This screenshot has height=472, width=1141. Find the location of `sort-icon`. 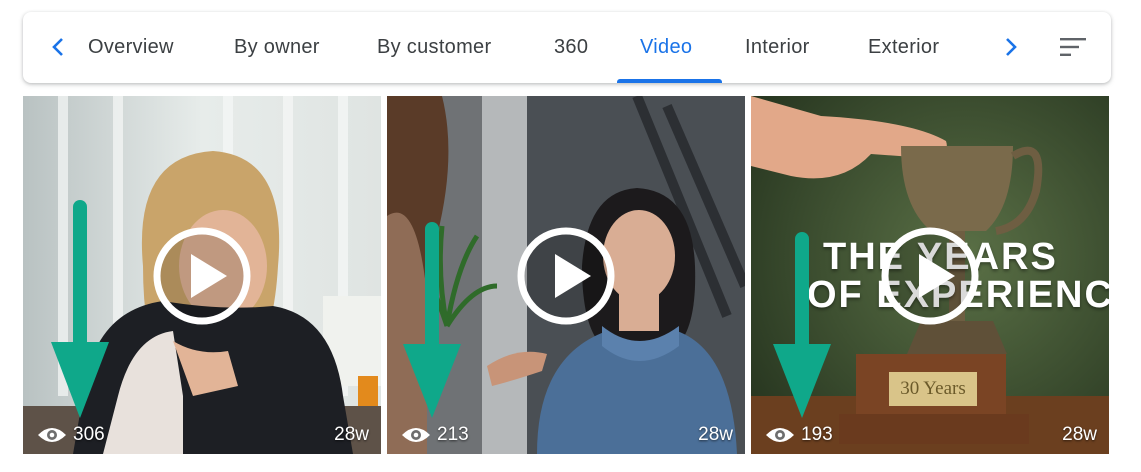

sort-icon is located at coordinates (1073, 47).